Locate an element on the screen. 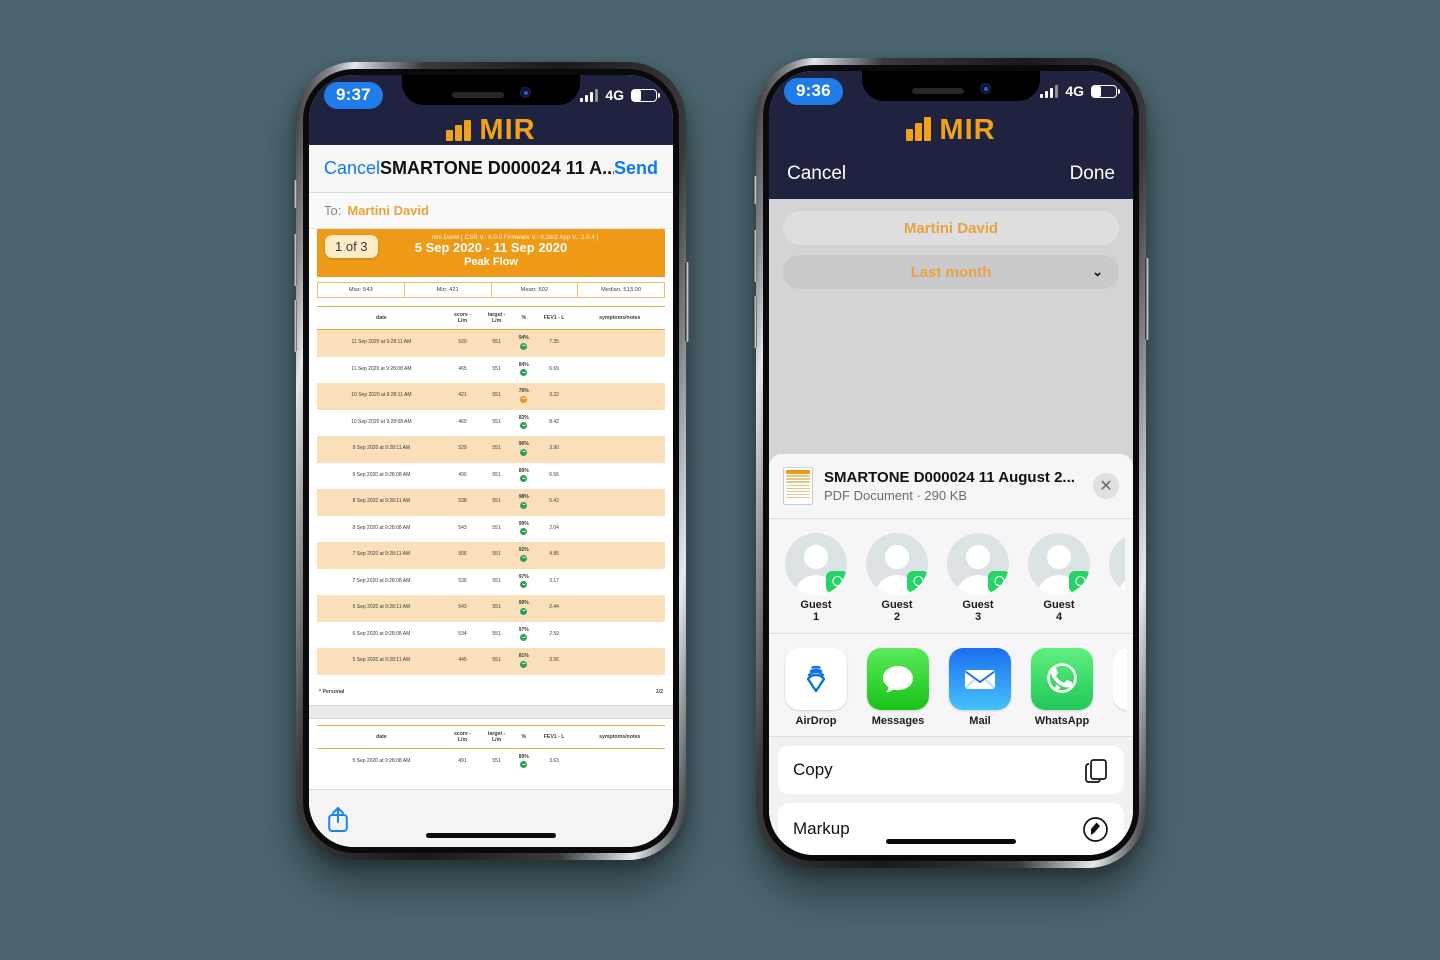 This screenshot has height=960, width=1440. col-date: date is located at coordinates (381, 318).